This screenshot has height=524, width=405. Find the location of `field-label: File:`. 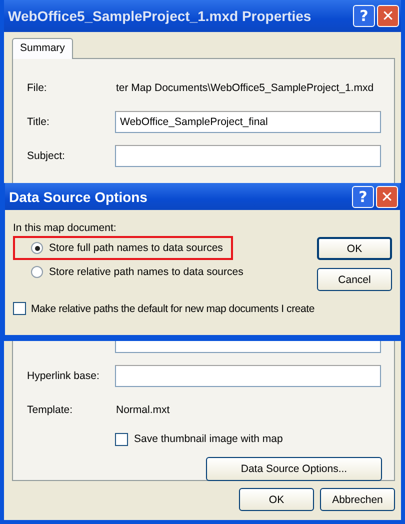

field-label: File: is located at coordinates (37, 88).